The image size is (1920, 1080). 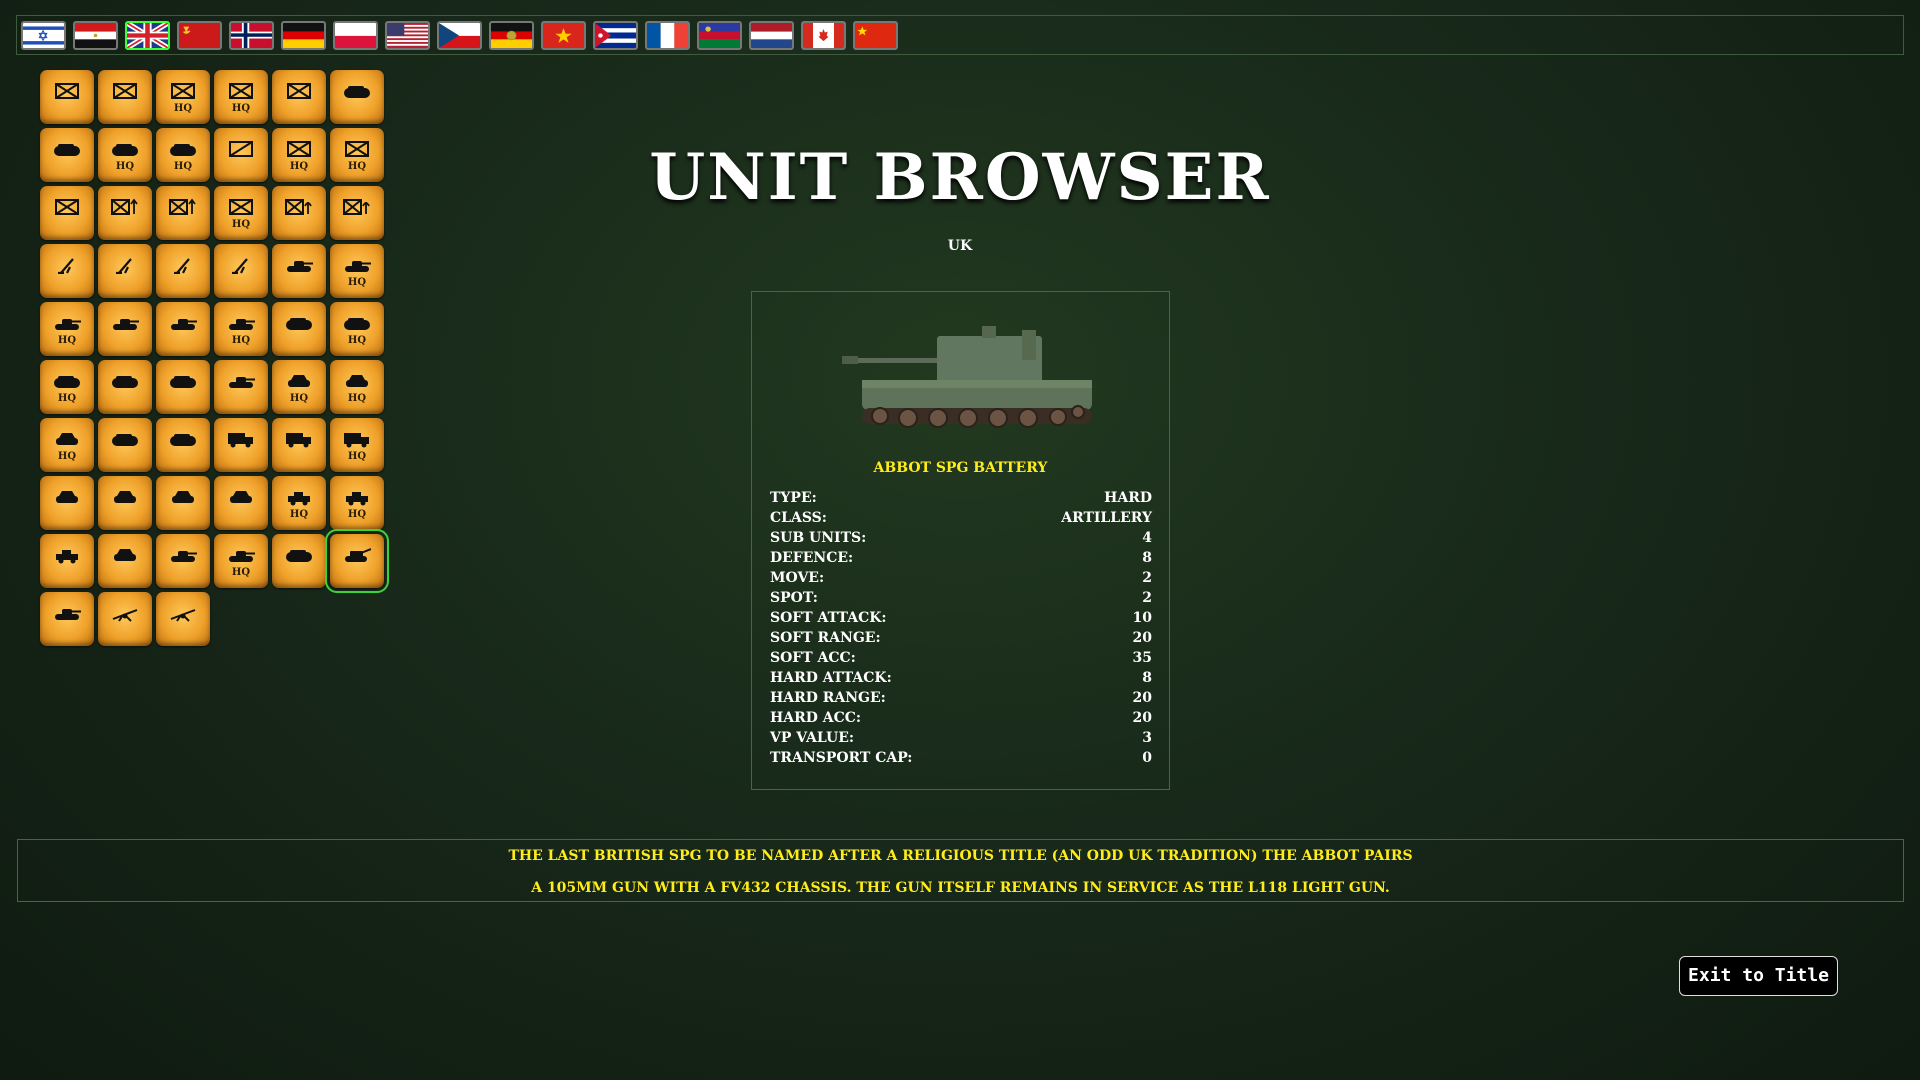 What do you see at coordinates (1147, 758) in the screenshot?
I see `stat-value: 0` at bounding box center [1147, 758].